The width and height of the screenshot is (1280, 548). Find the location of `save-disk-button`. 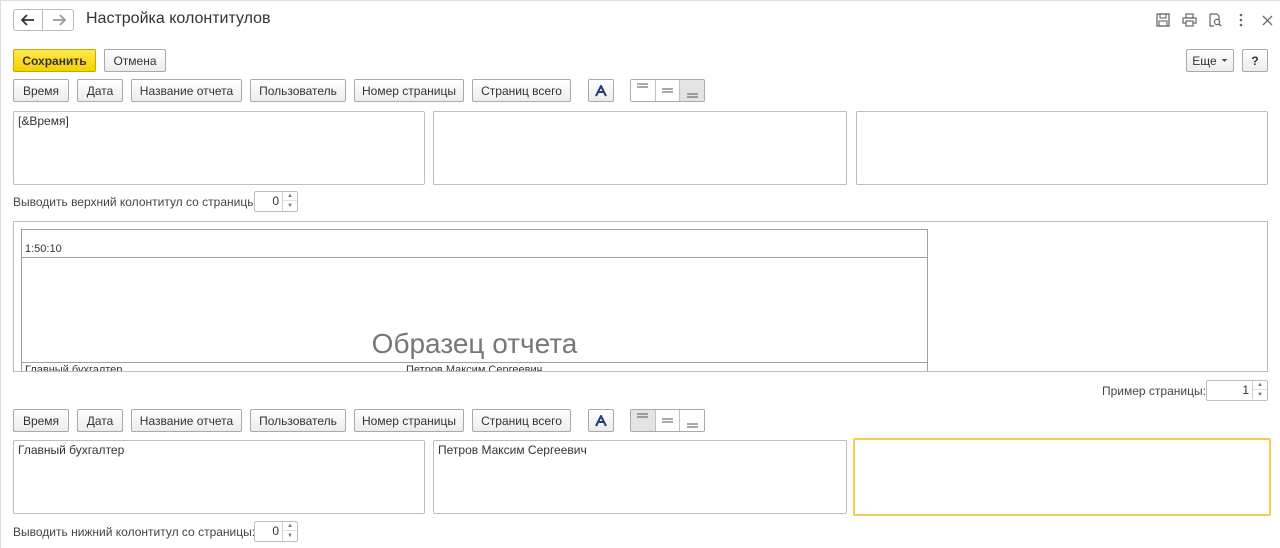

save-disk-button is located at coordinates (1163, 20).